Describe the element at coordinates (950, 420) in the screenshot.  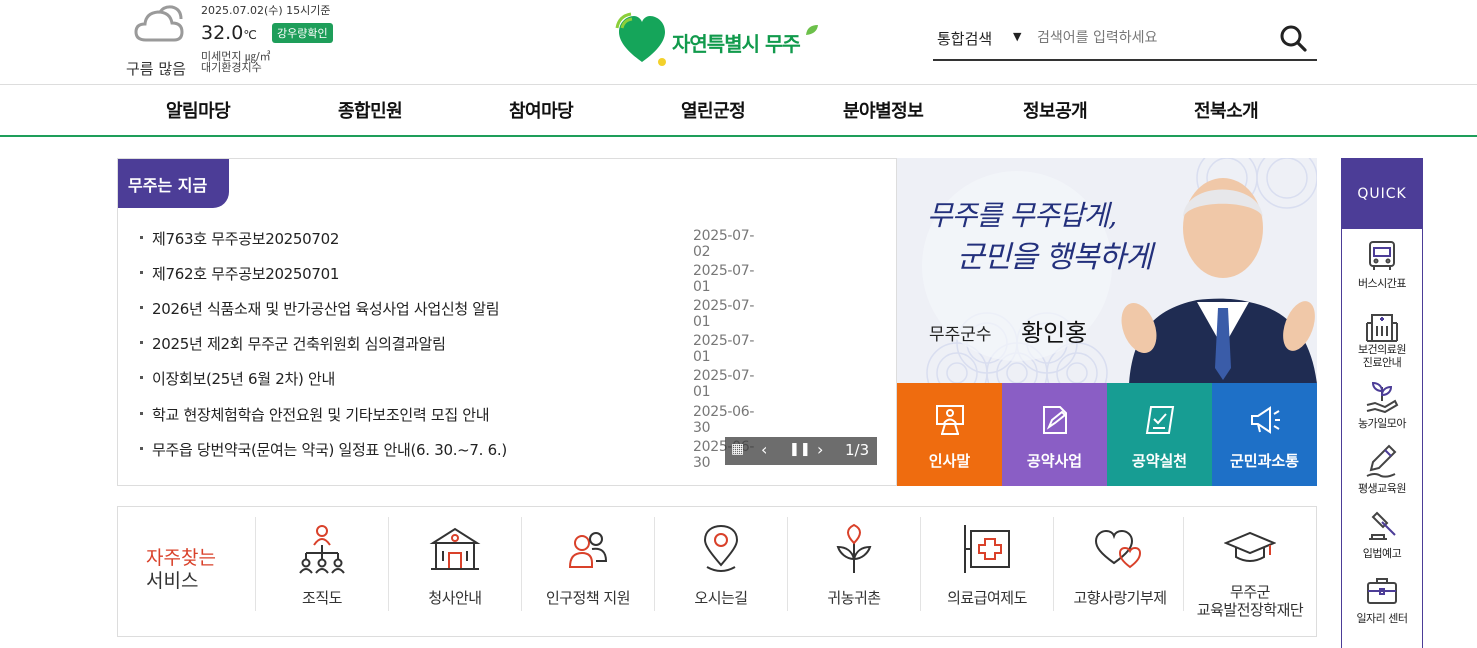
I see `podium-icon` at that location.